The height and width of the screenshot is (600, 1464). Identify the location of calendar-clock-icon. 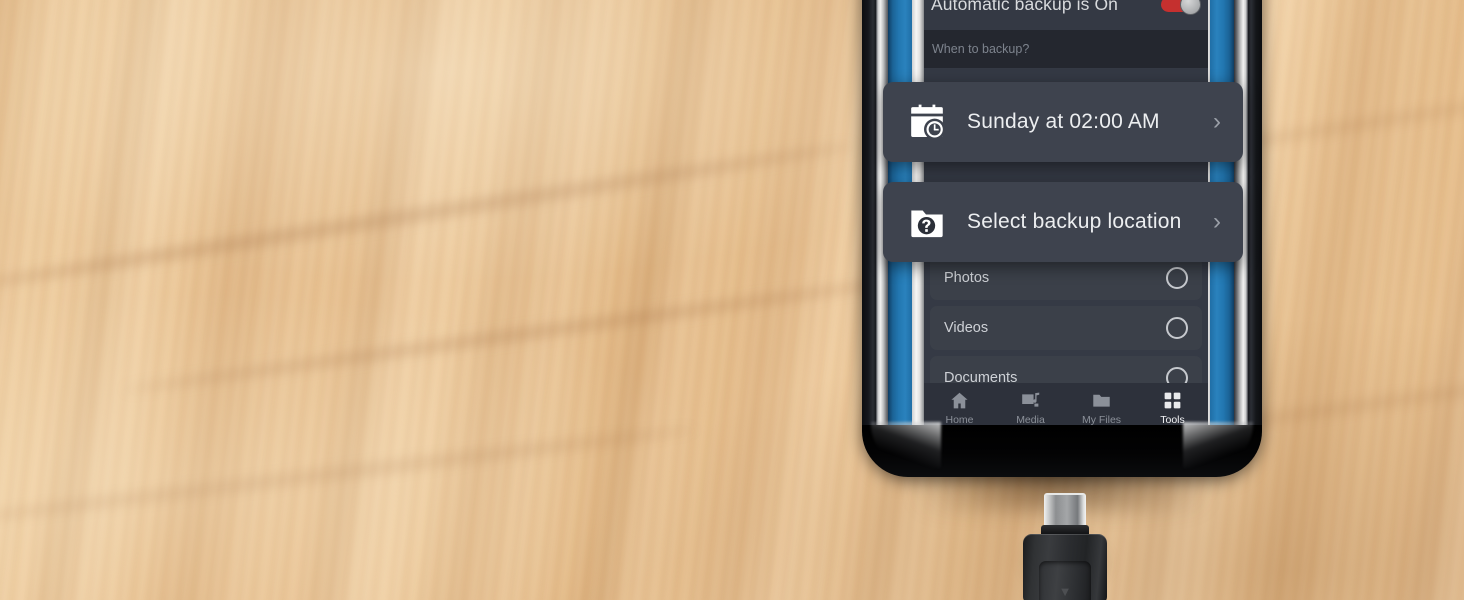
(927, 122).